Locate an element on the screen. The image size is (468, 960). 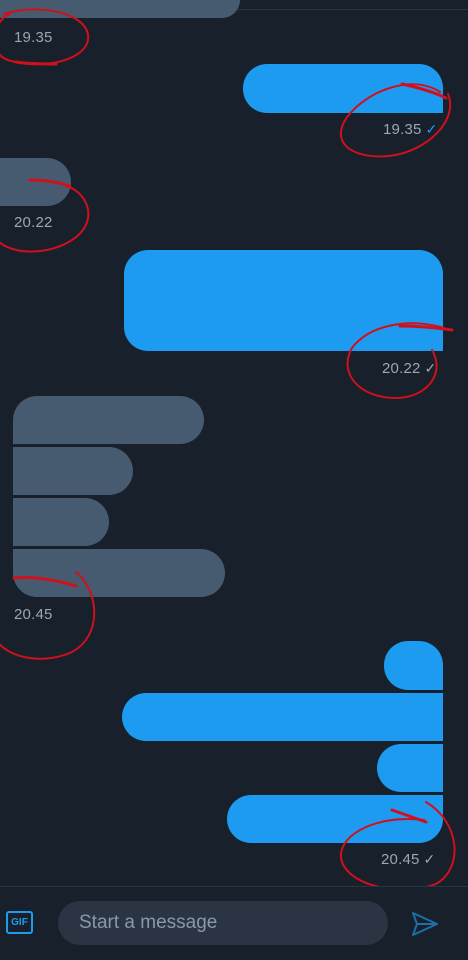
message-timestamp: 20.45 ✓ is located at coordinates (408, 859).